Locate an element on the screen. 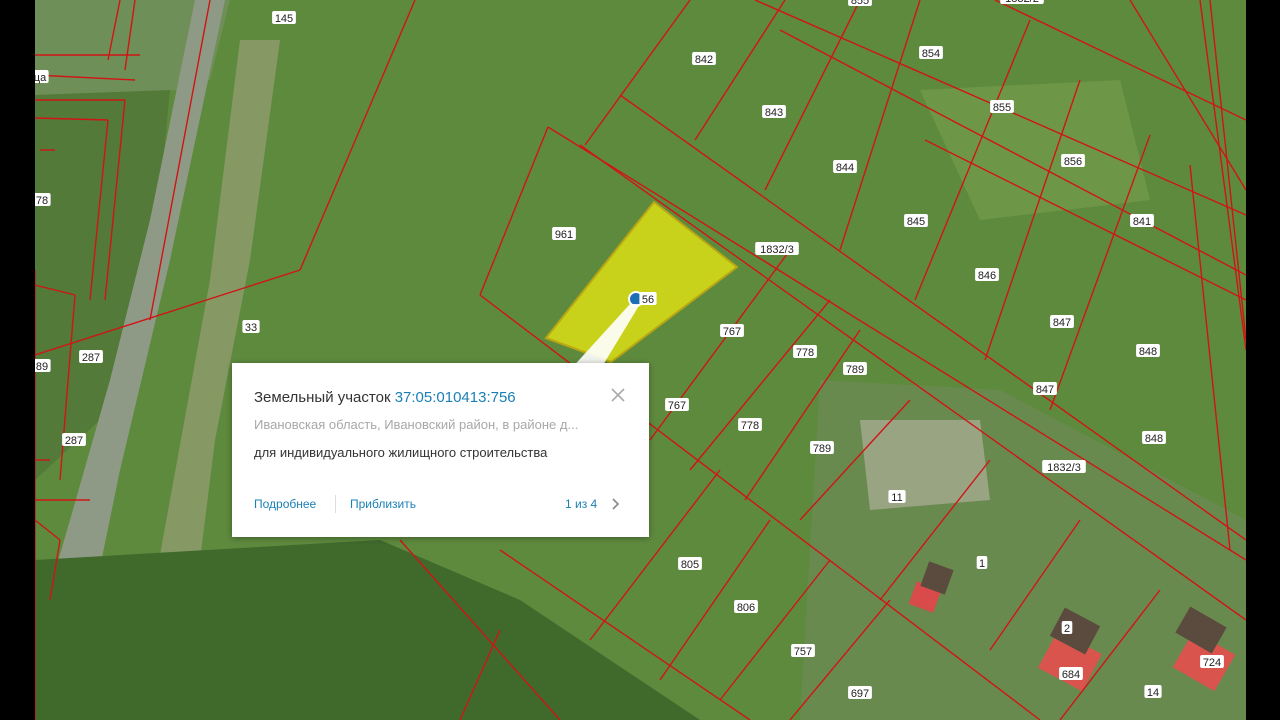  parcel-label: 89 is located at coordinates (42, 367).